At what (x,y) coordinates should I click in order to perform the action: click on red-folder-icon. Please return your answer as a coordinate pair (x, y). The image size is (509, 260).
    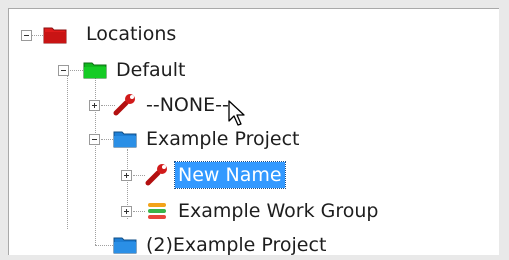
    Looking at the image, I should click on (55, 35).